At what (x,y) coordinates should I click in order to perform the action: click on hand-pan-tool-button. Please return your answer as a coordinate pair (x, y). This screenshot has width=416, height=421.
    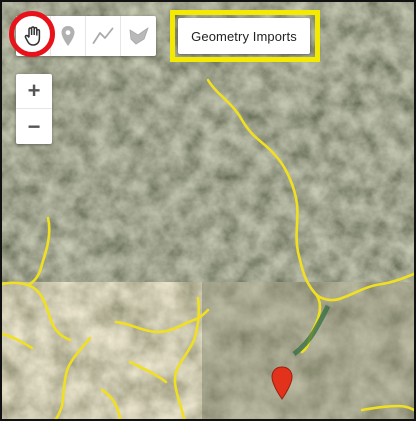
    Looking at the image, I should click on (33, 36).